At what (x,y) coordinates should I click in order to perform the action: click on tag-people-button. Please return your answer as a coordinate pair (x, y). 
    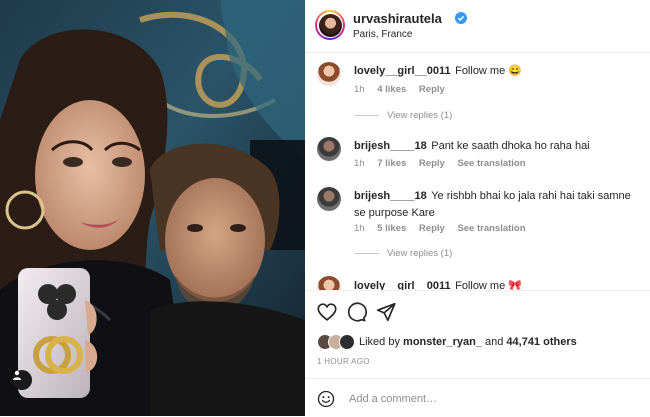
    Looking at the image, I should click on (22, 380).